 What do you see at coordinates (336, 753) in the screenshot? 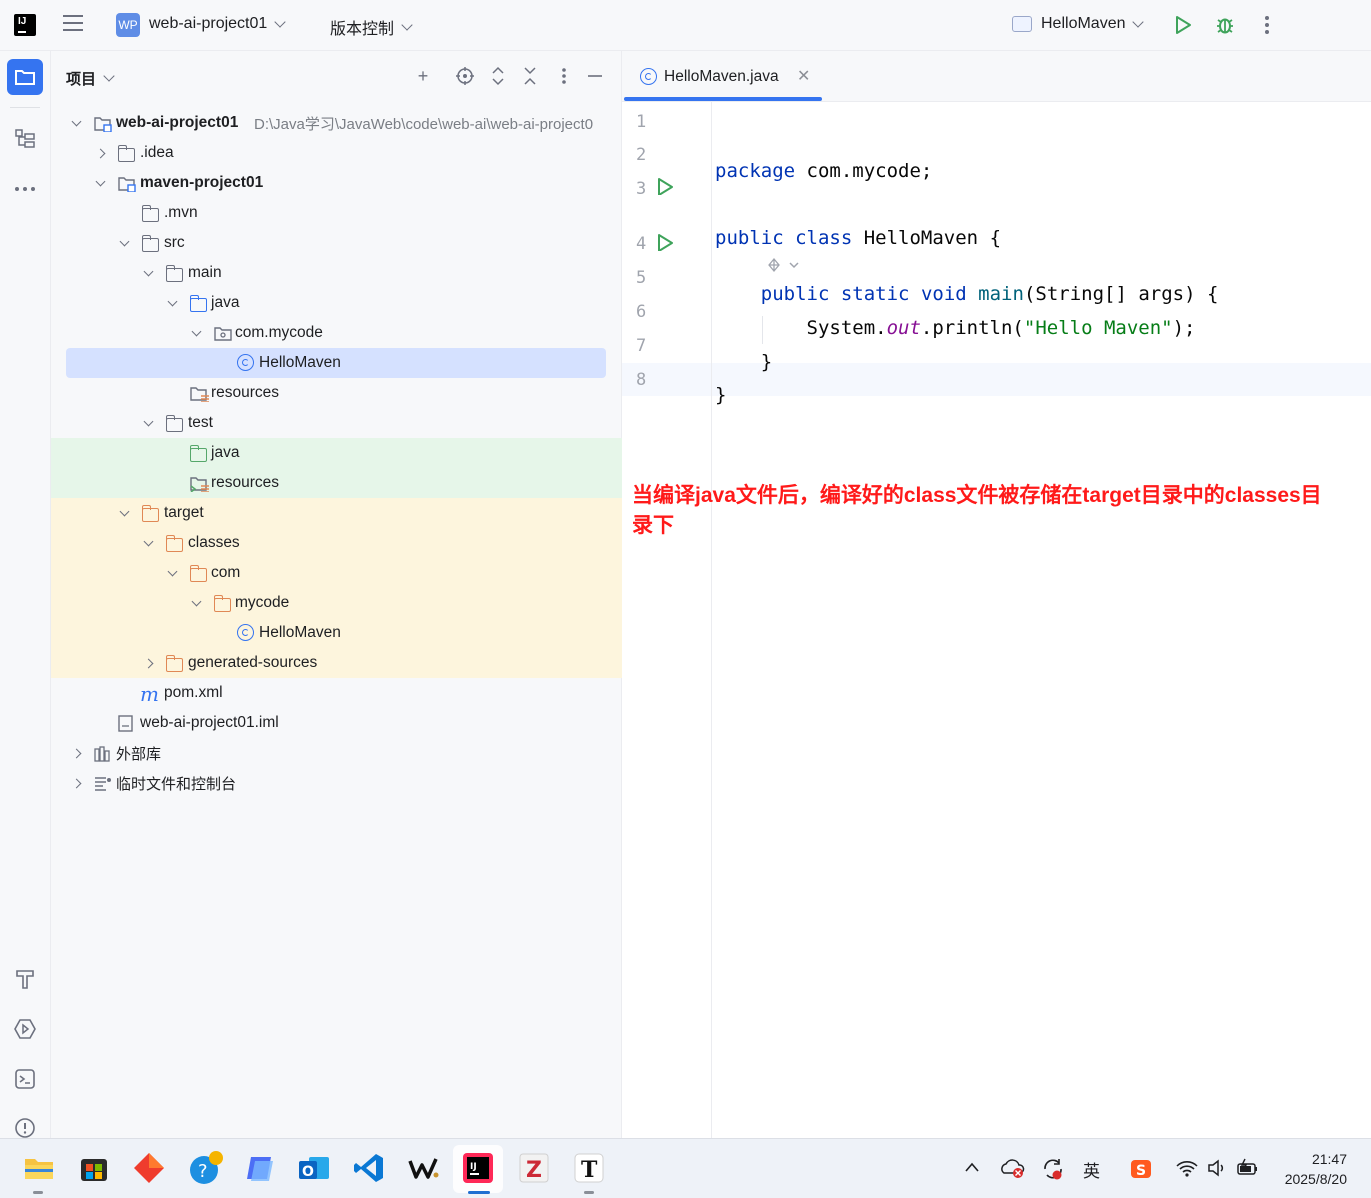
I see `tree-row-external-libraries: 外部库` at bounding box center [336, 753].